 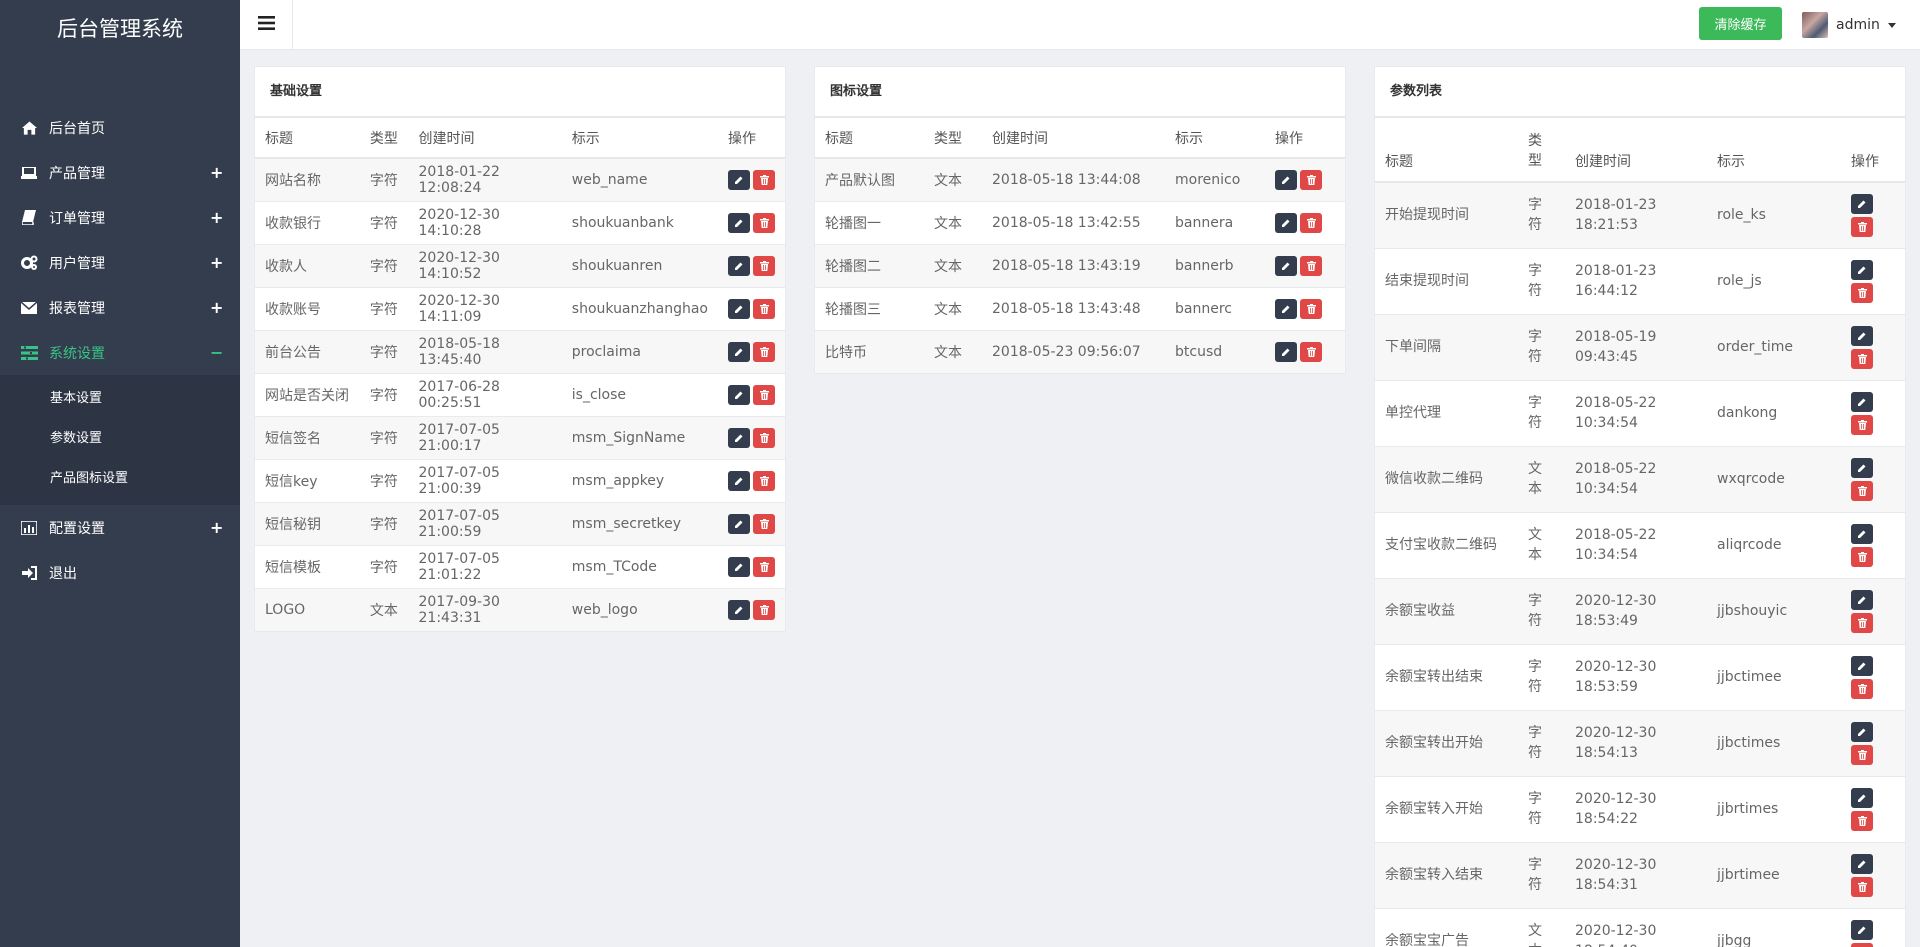 What do you see at coordinates (1774, 478) in the screenshot?
I see `cell-key: wxqrcode` at bounding box center [1774, 478].